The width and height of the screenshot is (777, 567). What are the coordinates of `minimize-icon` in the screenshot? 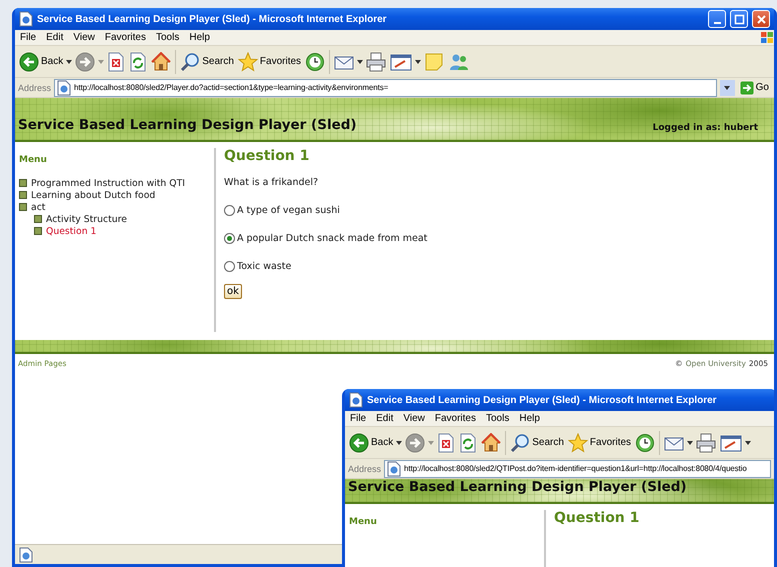 It's located at (717, 23).